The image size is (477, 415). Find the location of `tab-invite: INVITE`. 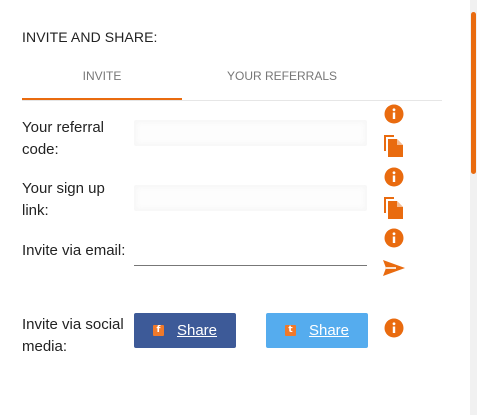

tab-invite: INVITE is located at coordinates (102, 81).